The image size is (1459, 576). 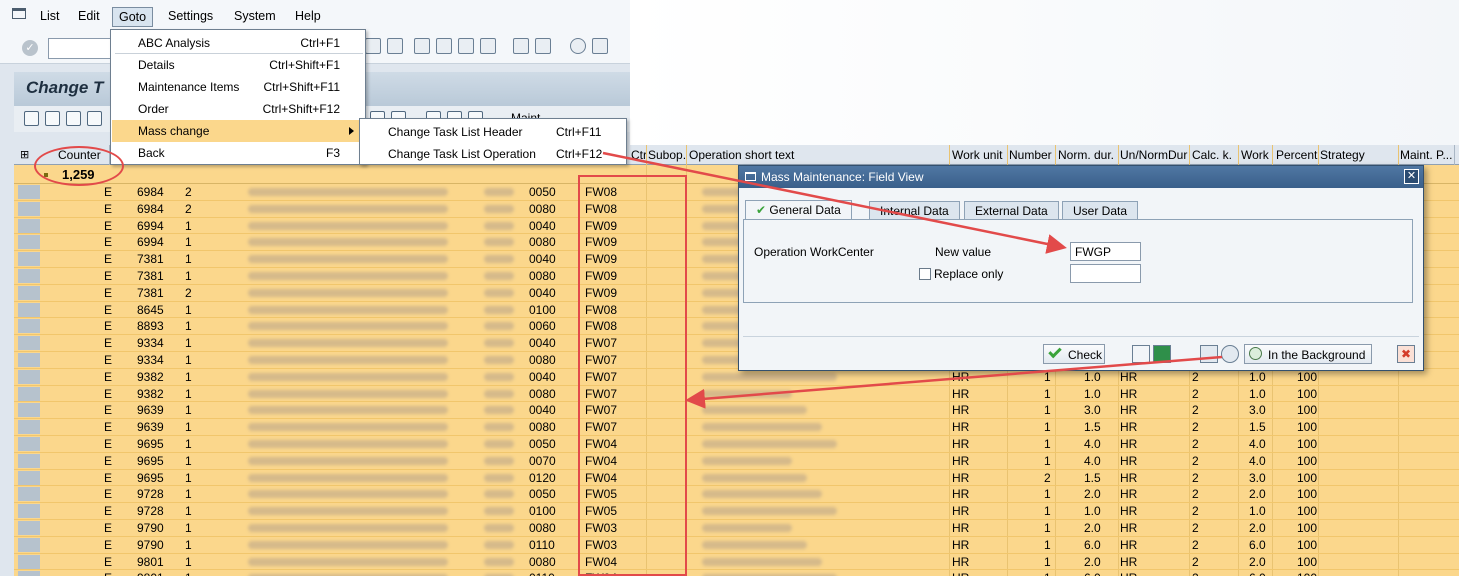 What do you see at coordinates (1030, 155) in the screenshot?
I see `header-number: Number` at bounding box center [1030, 155].